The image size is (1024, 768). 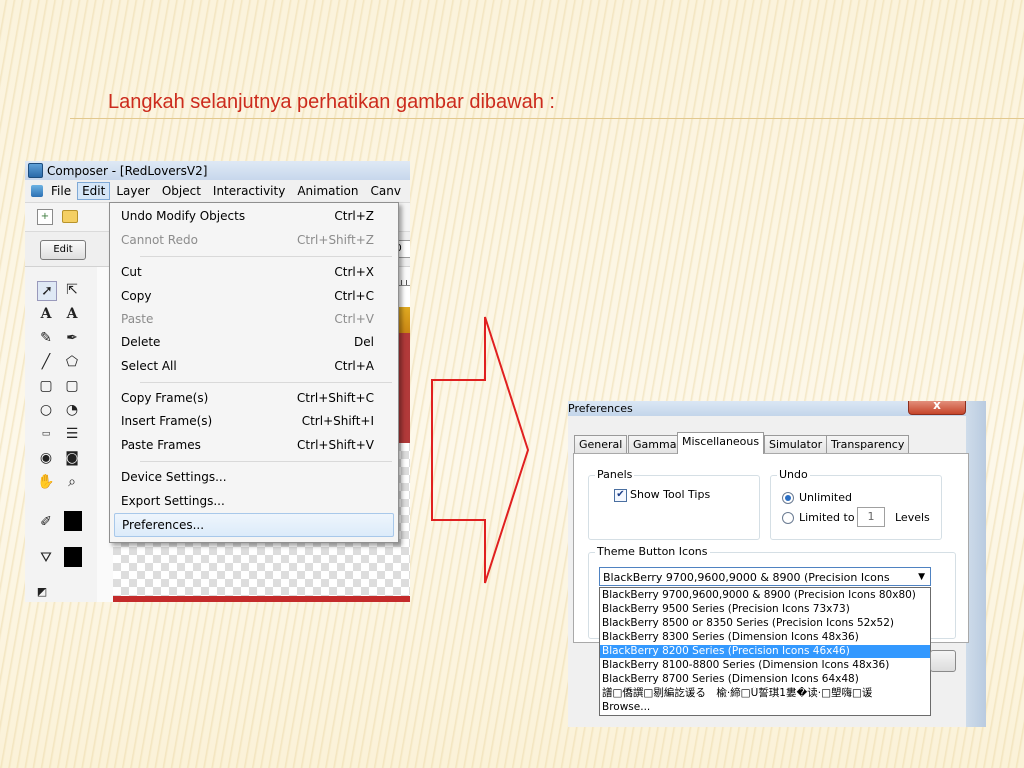 What do you see at coordinates (46, 386) in the screenshot?
I see `rectangle-tool-icon: ▢` at bounding box center [46, 386].